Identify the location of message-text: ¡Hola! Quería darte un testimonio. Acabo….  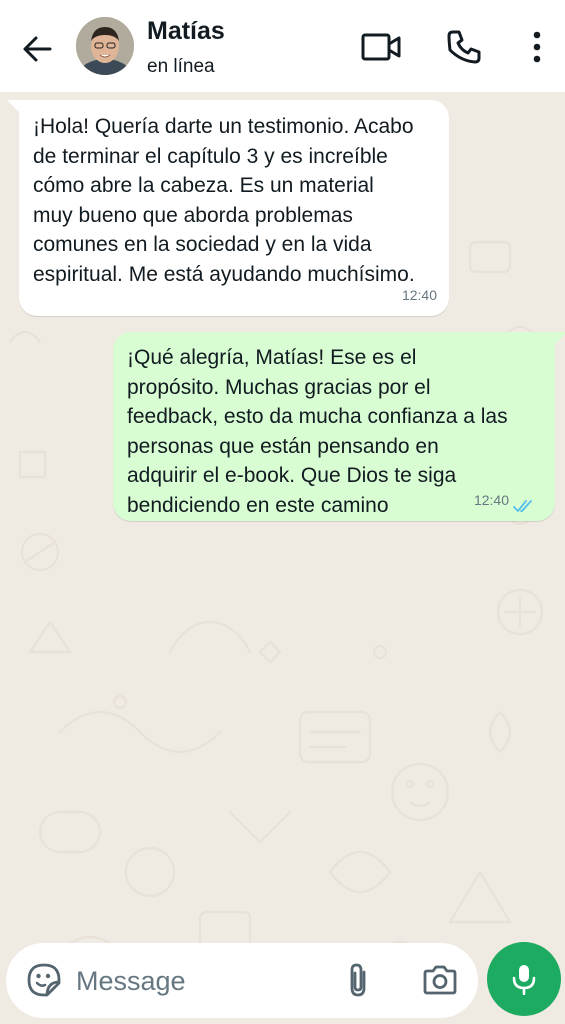
(224, 200).